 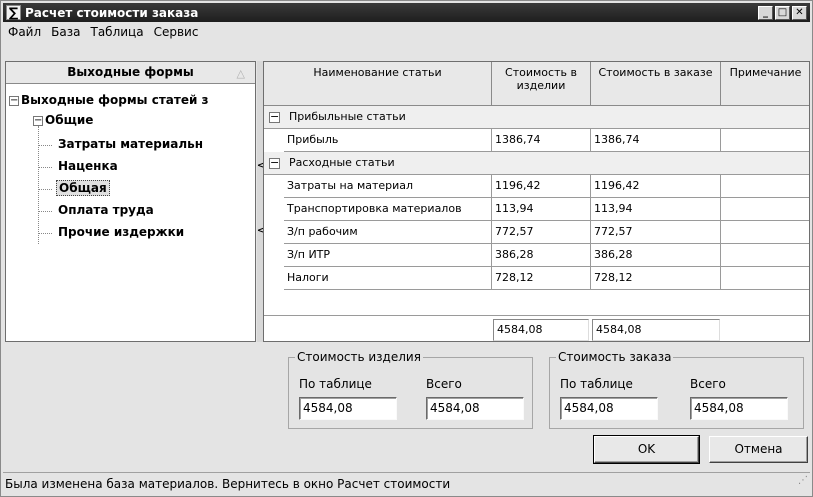 What do you see at coordinates (388, 186) in the screenshot?
I see `cell-name: Затраты на материал` at bounding box center [388, 186].